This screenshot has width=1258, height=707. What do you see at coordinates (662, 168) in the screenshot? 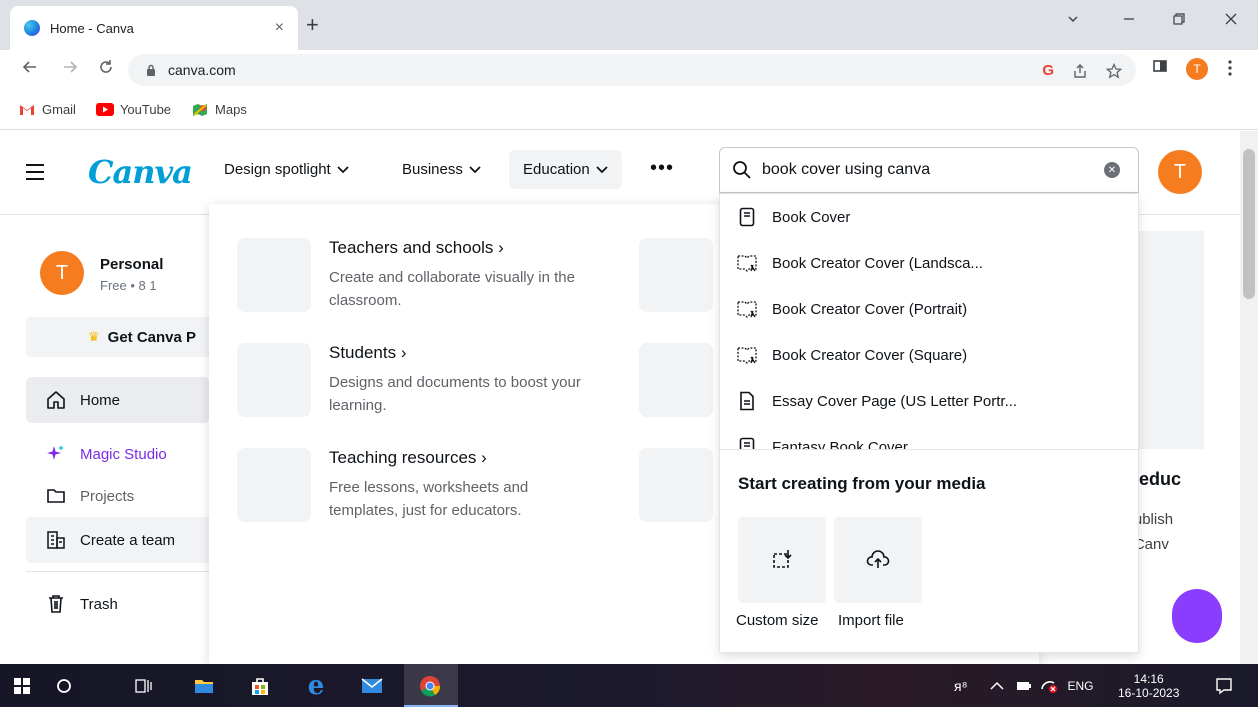
I see `more-nav-button: •••` at bounding box center [662, 168].